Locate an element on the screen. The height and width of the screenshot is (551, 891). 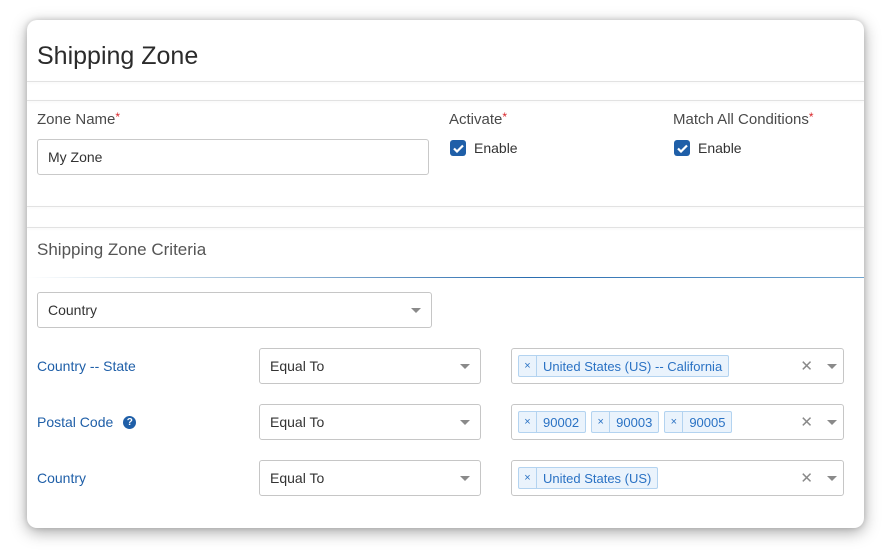
tag-list: × United States (US) is located at coordinates (659, 478).